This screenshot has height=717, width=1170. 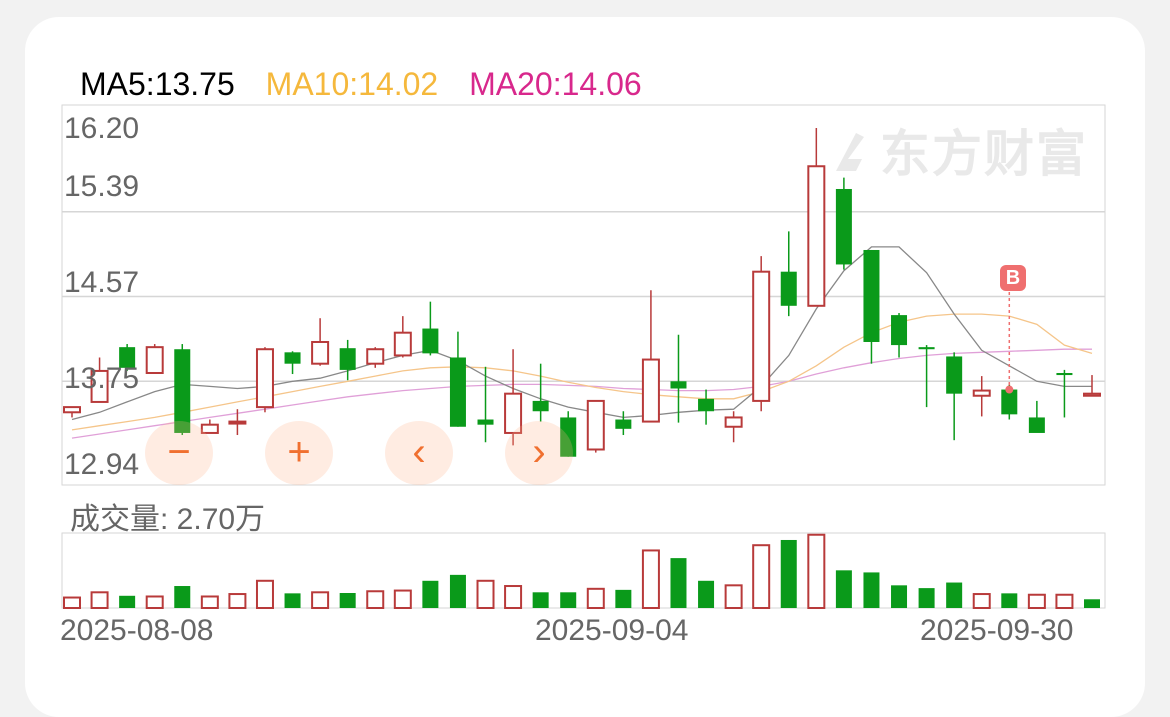 What do you see at coordinates (102, 128) in the screenshot?
I see `y-tick-label: 16.20` at bounding box center [102, 128].